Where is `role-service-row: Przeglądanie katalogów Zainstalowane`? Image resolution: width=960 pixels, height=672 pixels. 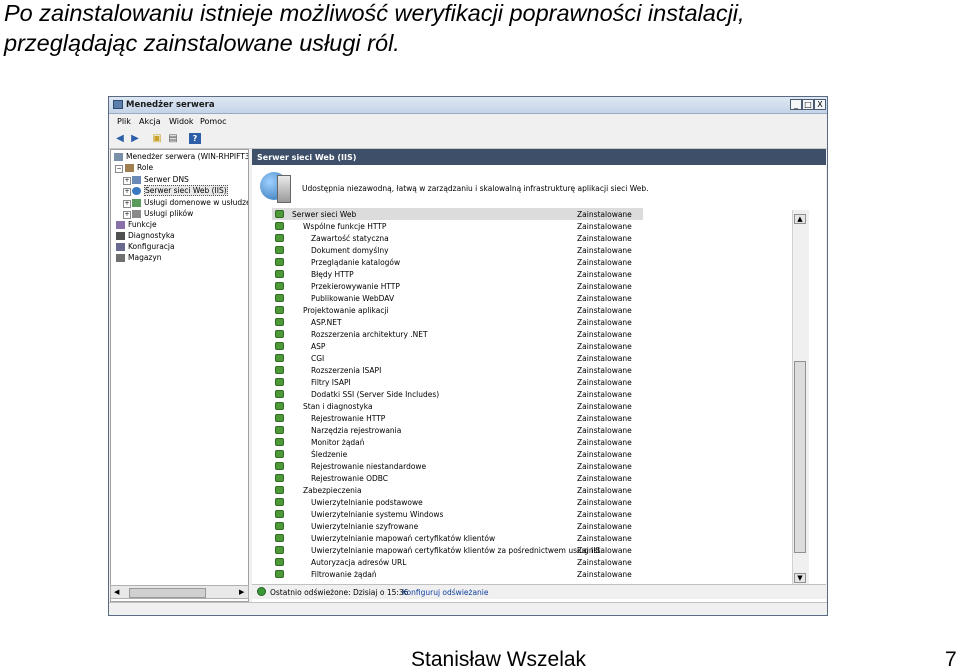 role-service-row: Przeglądanie katalogów Zainstalowane is located at coordinates (457, 262).